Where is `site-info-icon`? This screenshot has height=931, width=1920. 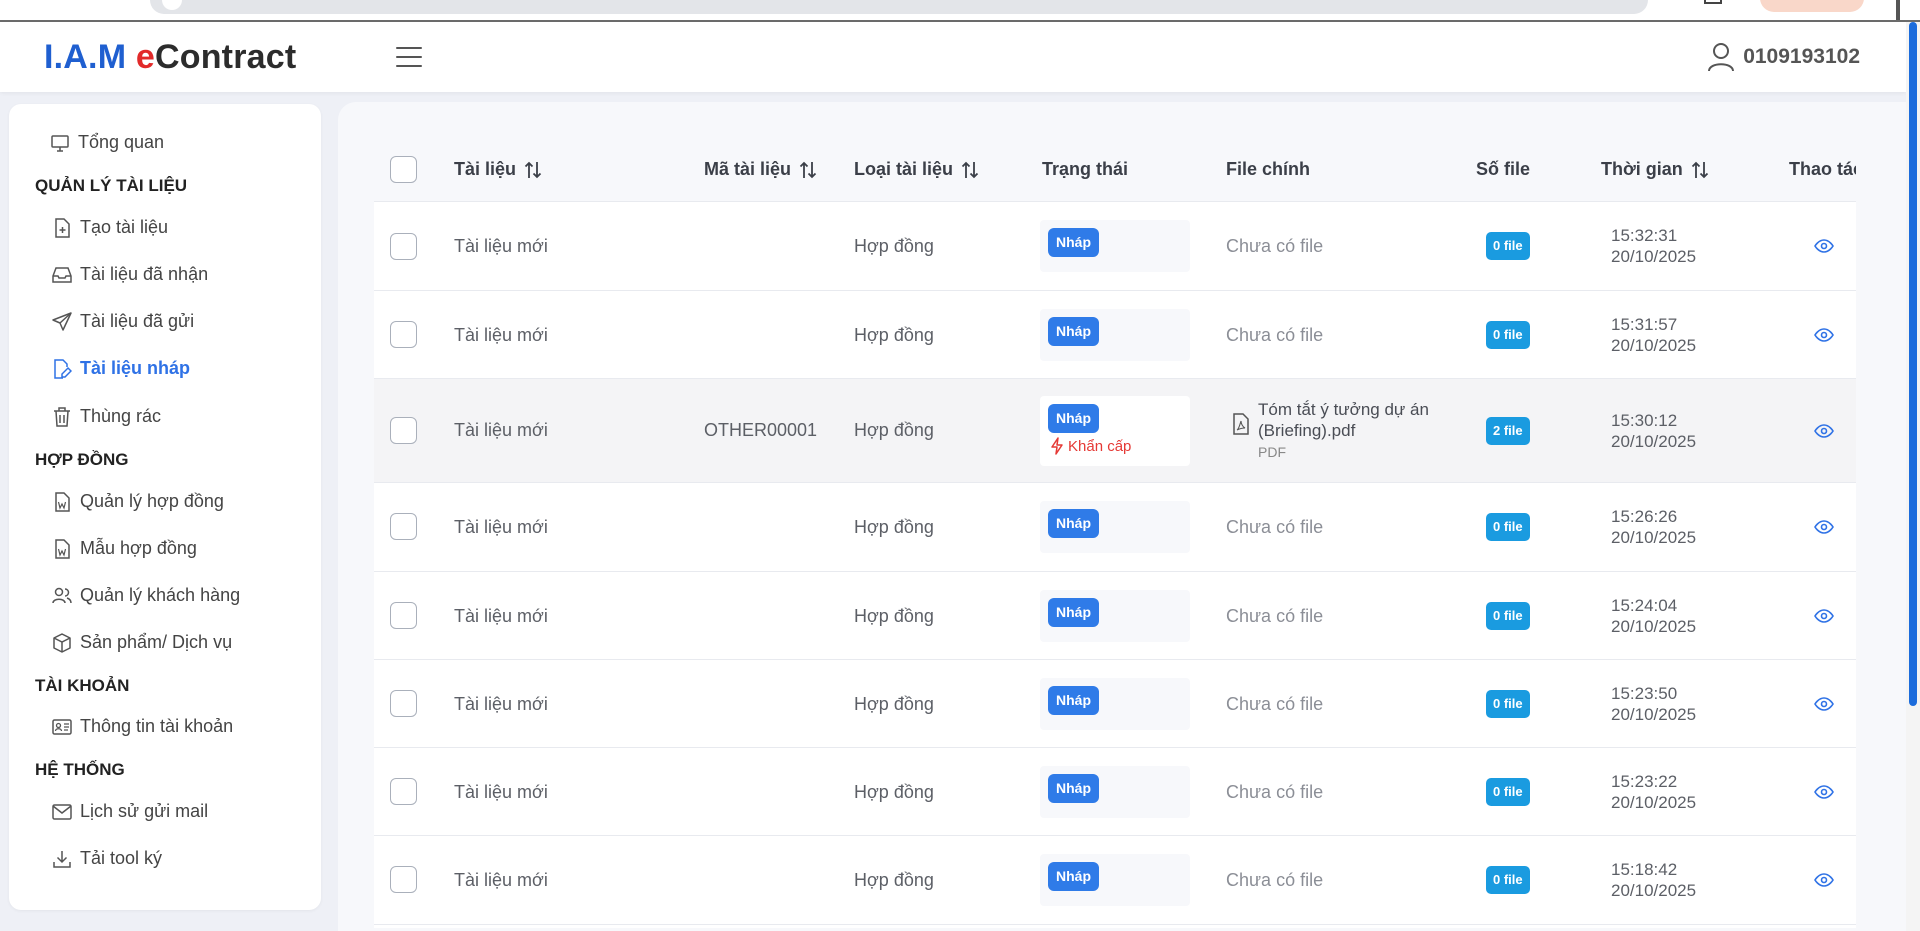
site-info-icon is located at coordinates (172, 5).